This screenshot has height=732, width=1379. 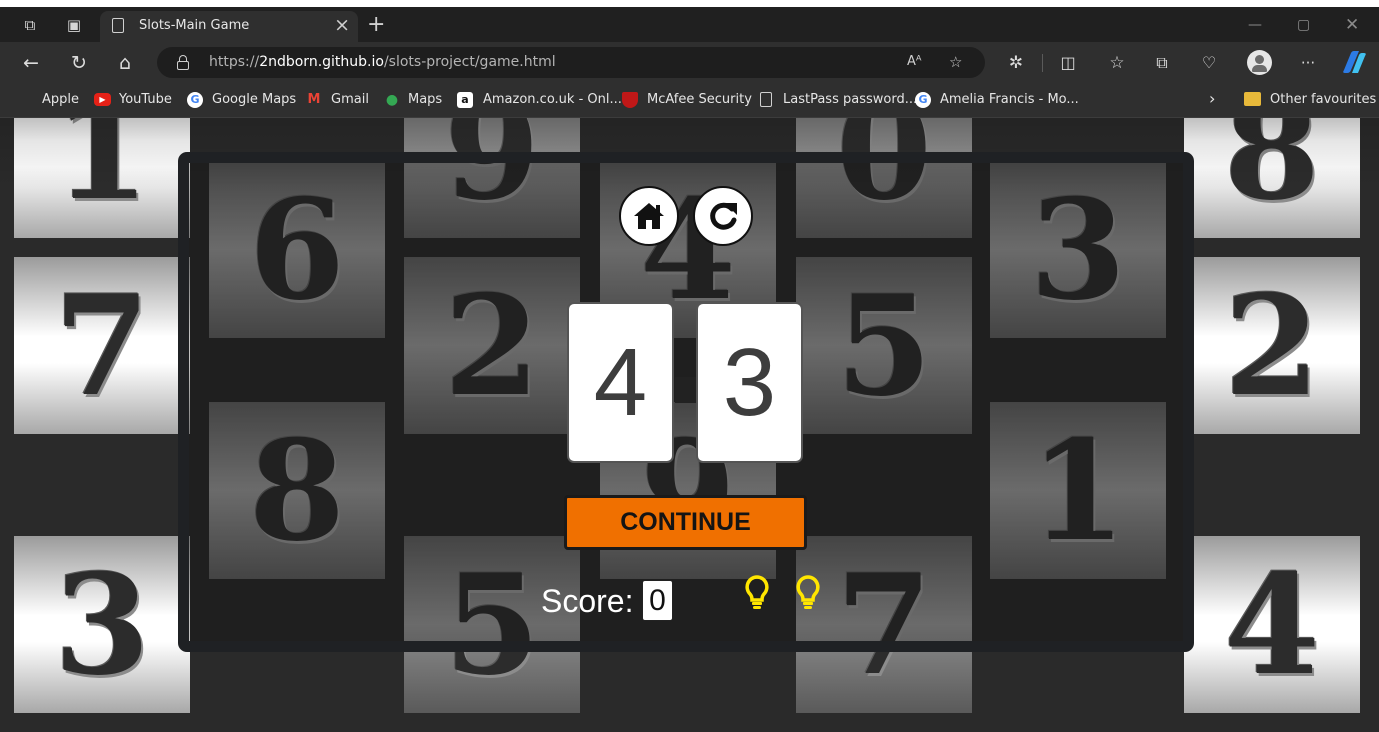 What do you see at coordinates (1259, 62) in the screenshot?
I see `profile-avatar` at bounding box center [1259, 62].